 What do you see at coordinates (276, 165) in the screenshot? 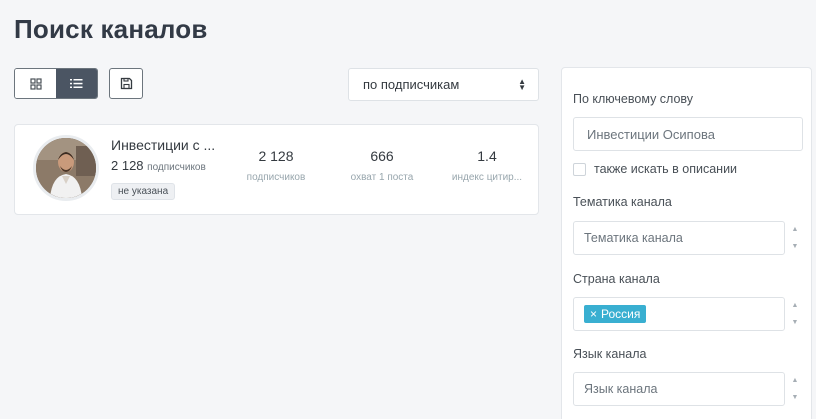
I see `stat-subscribers: 2 128 подписчиков` at bounding box center [276, 165].